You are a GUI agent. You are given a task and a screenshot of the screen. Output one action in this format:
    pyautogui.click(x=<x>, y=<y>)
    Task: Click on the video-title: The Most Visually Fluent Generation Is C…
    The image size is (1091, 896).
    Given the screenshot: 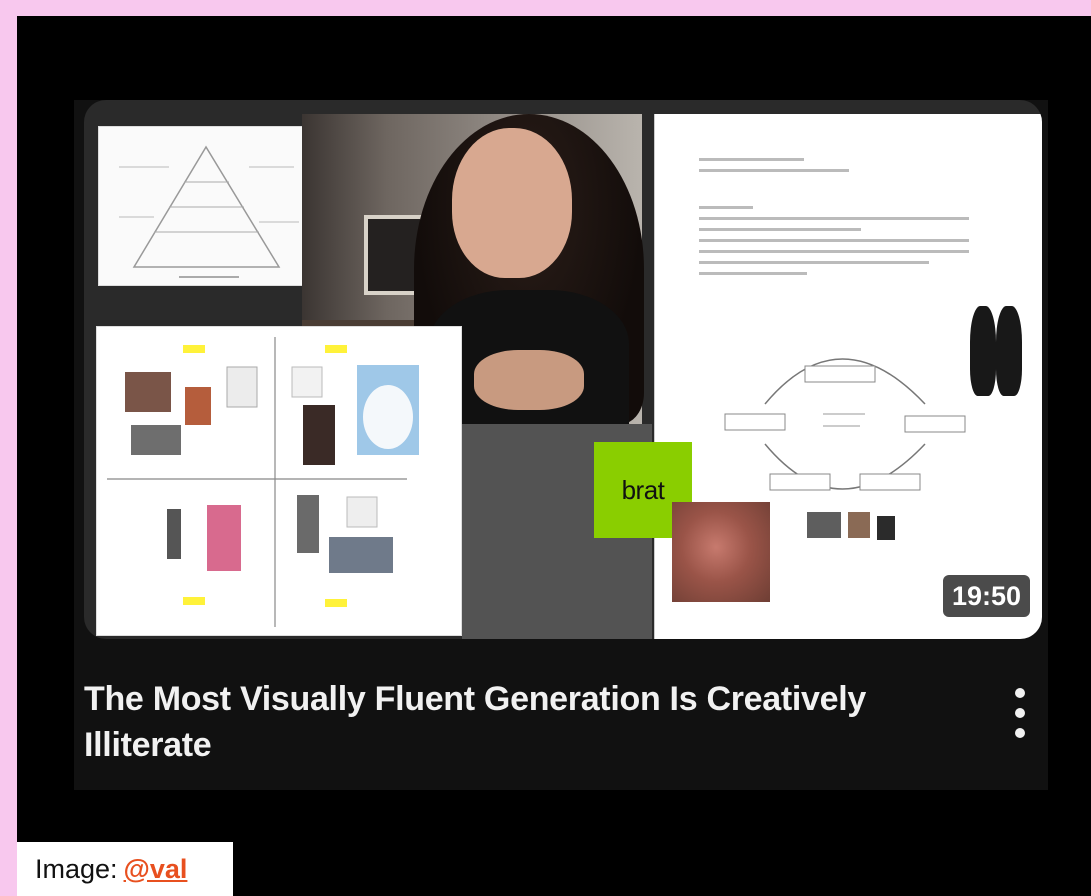 What is the action you would take?
    pyautogui.click(x=514, y=722)
    